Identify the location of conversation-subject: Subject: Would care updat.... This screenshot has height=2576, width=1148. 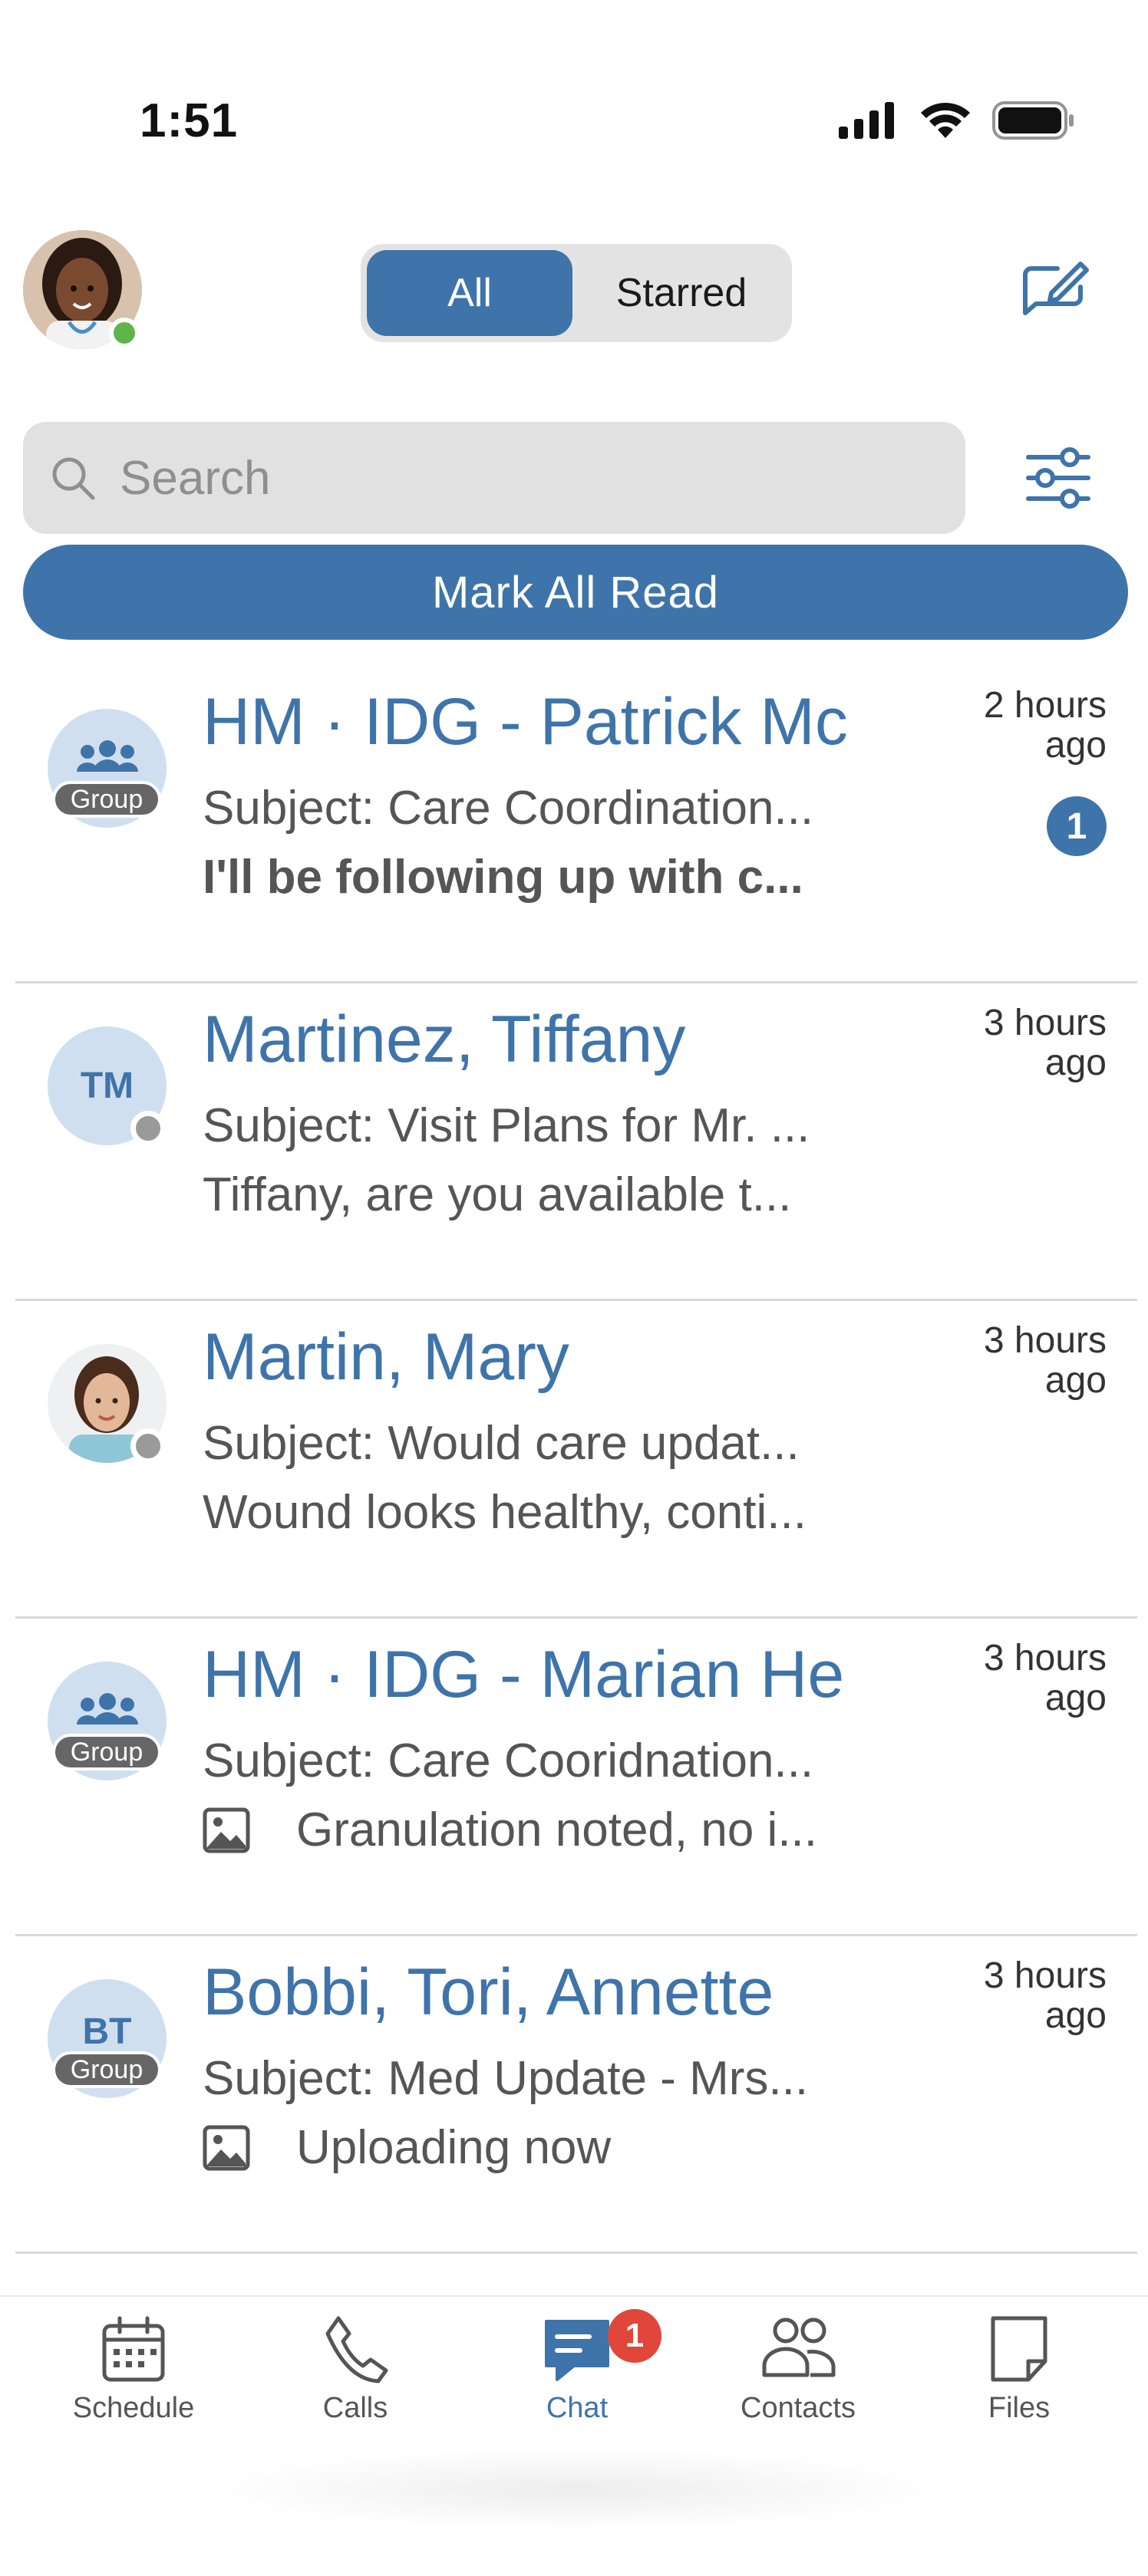
(501, 1443).